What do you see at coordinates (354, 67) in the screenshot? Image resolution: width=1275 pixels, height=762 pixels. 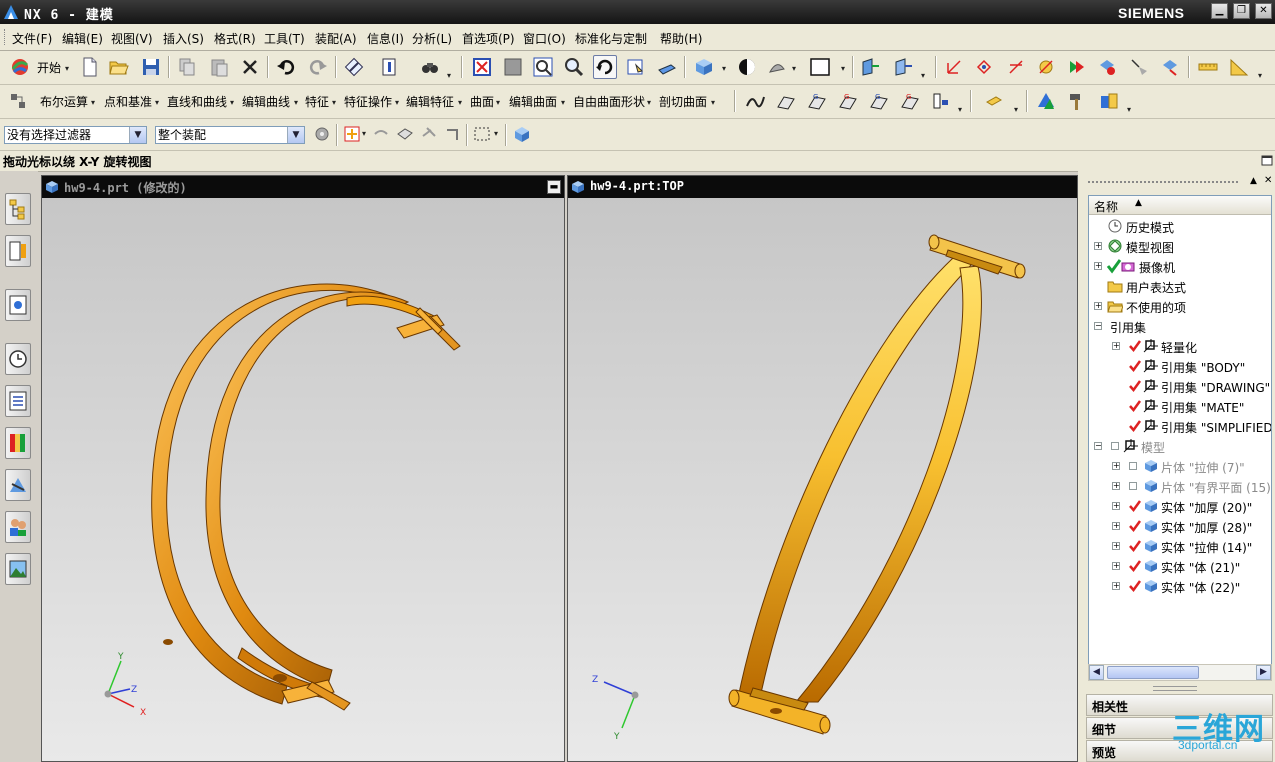 I see `command-finder-button` at bounding box center [354, 67].